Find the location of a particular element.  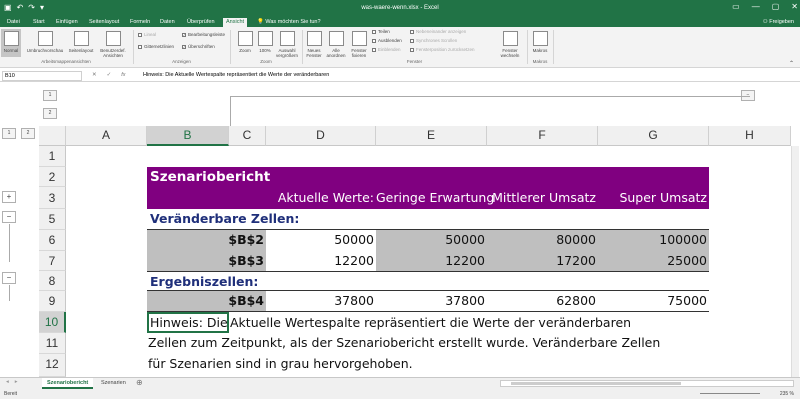

name-box: B10 is located at coordinates (42, 76).